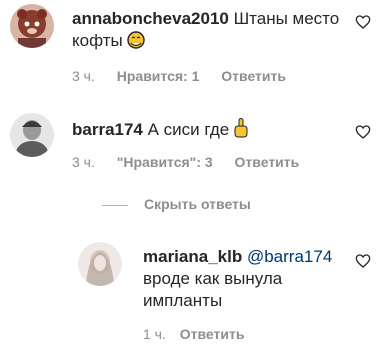  I want to click on comment-text-line1: Штаны место, so click(284, 18).